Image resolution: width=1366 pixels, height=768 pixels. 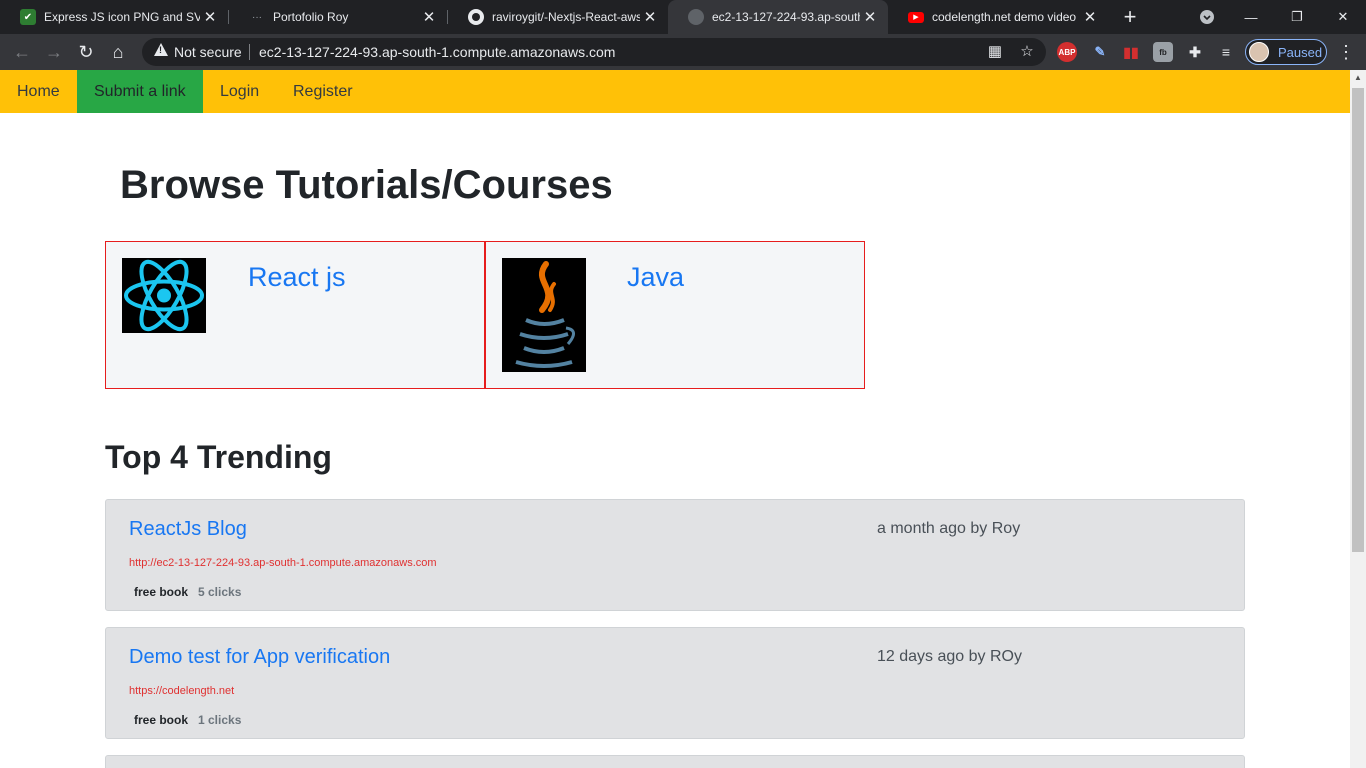 What do you see at coordinates (1358, 78) in the screenshot?
I see `scroll-up-icon: ▲` at bounding box center [1358, 78].